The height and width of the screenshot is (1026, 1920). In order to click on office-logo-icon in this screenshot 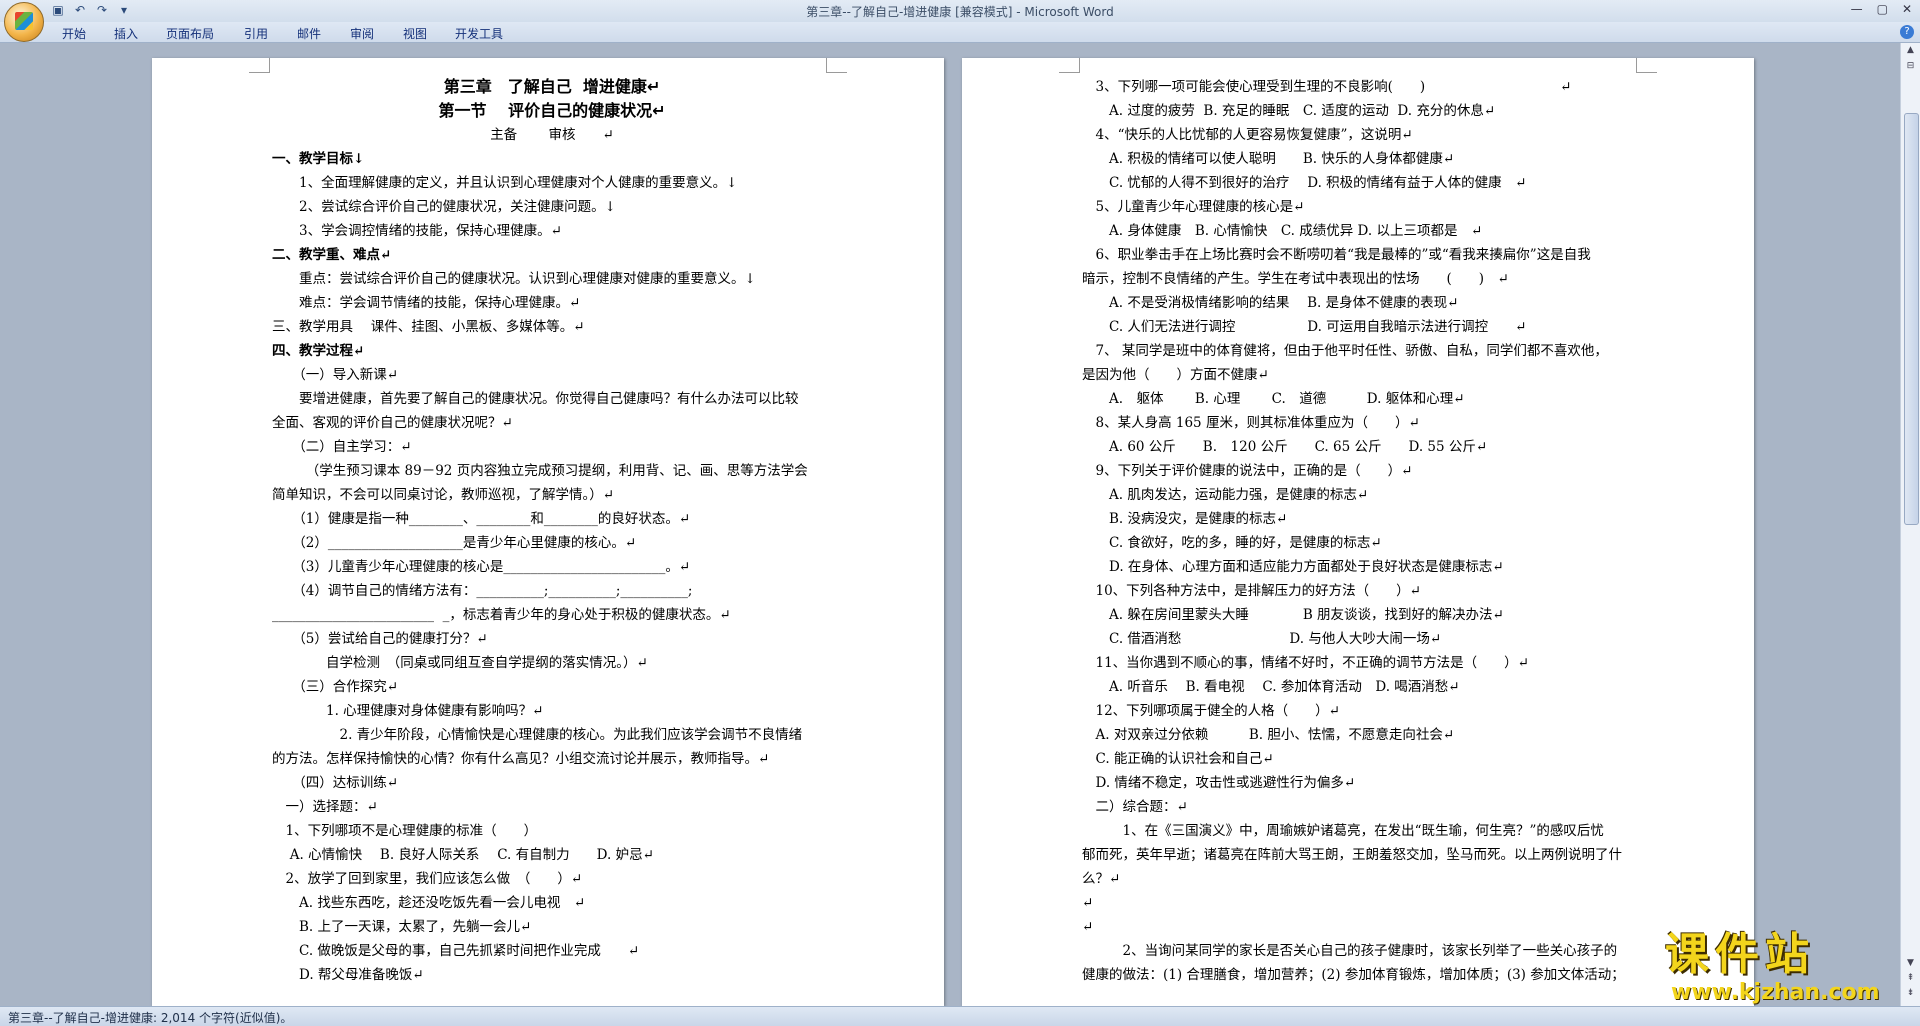, I will do `click(24, 21)`.